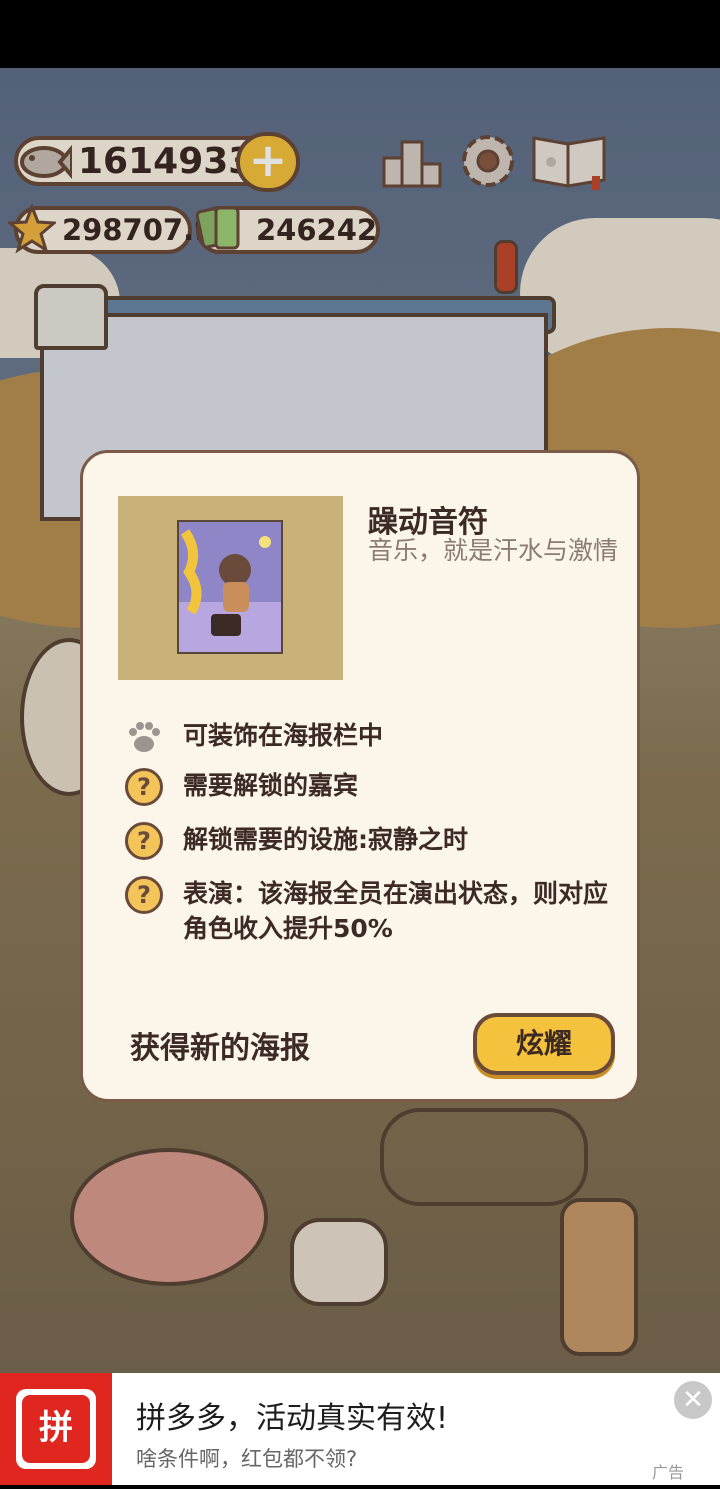  What do you see at coordinates (369, 787) in the screenshot?
I see `feature-row: ? 需要解锁的嘉宾` at bounding box center [369, 787].